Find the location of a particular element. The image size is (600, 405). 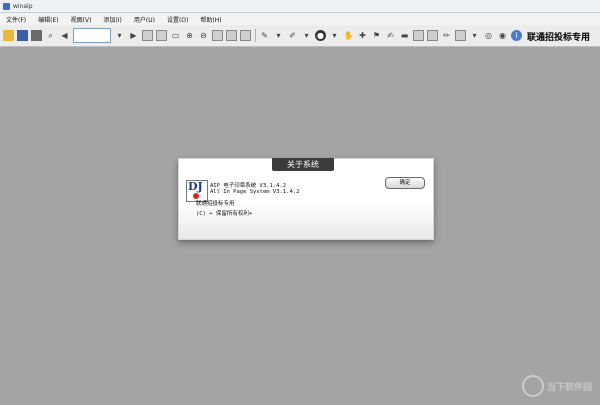

menu-add: 添加(I) is located at coordinates (112, 19).